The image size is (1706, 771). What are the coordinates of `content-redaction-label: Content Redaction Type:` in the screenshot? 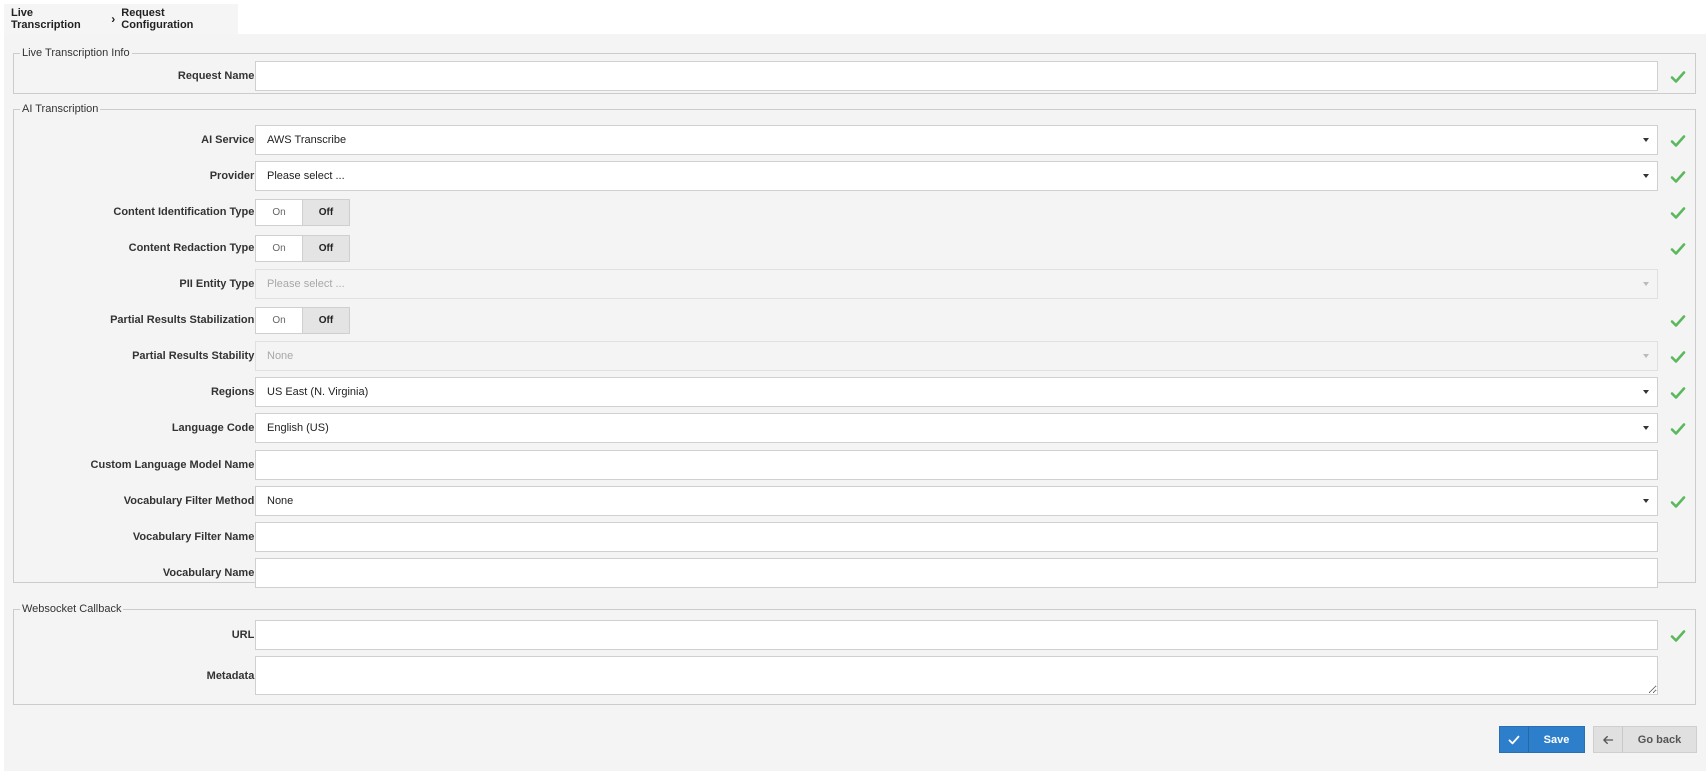 It's located at (193, 248).